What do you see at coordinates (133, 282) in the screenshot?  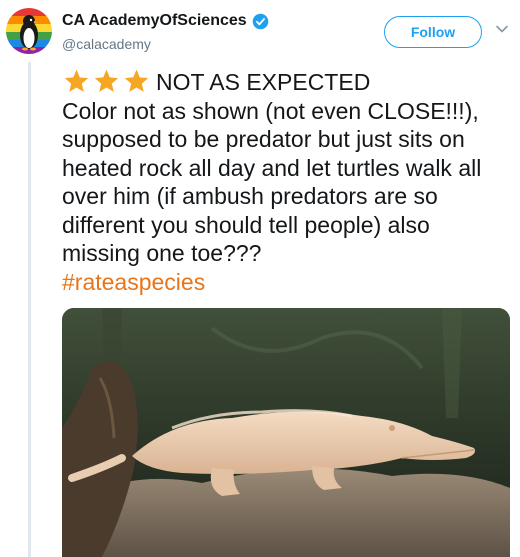 I see `hashtag-link: #rateaspecies` at bounding box center [133, 282].